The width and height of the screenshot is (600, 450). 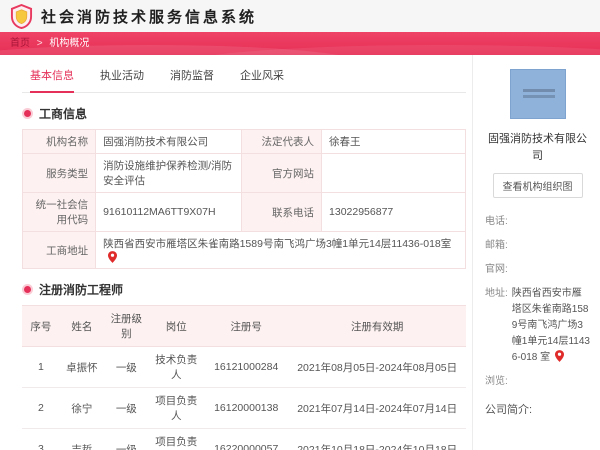 I want to click on sidebar-field-website: 官网:, so click(x=537, y=270).